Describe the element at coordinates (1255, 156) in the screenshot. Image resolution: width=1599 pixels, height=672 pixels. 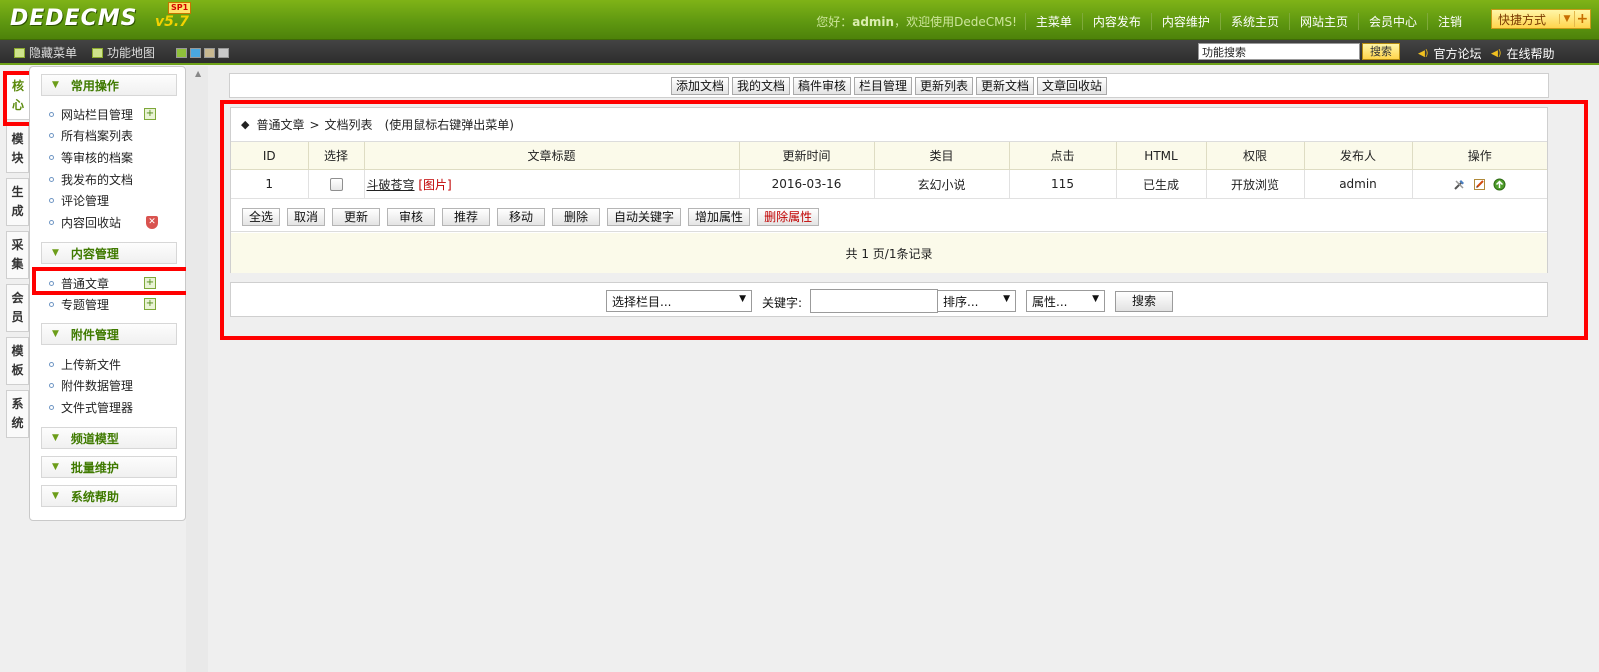
I see `col-header-permission: 权限` at that location.